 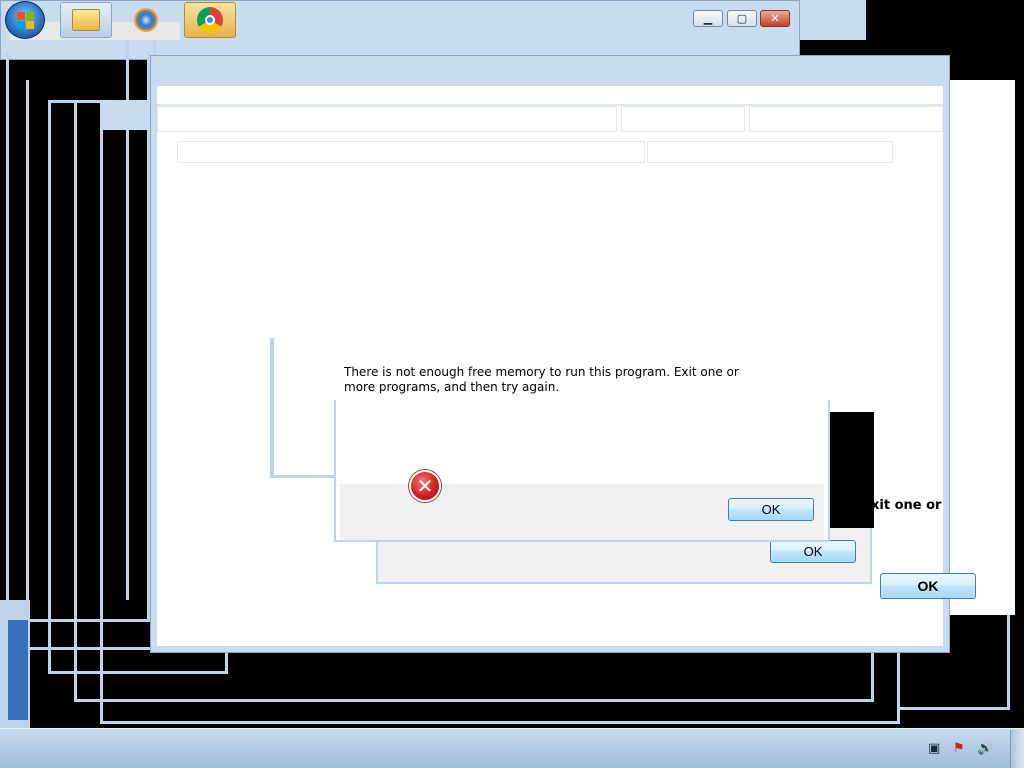 What do you see at coordinates (18, 670) in the screenshot?
I see `ghost-window-frame` at bounding box center [18, 670].